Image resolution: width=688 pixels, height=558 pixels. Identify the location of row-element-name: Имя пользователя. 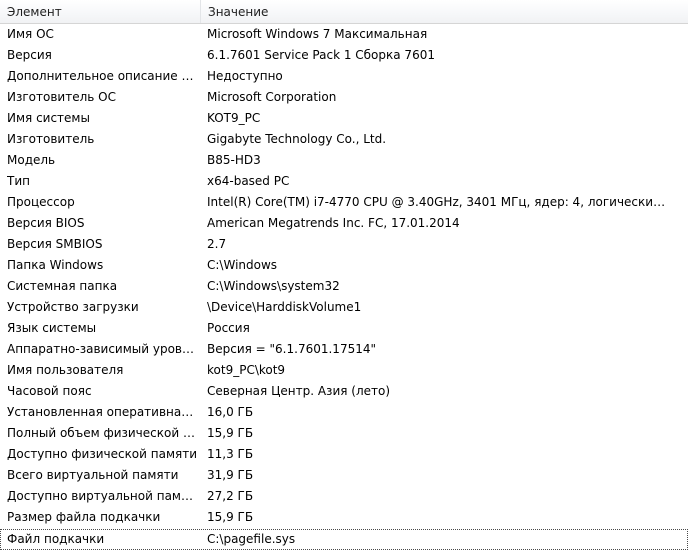
(65, 370).